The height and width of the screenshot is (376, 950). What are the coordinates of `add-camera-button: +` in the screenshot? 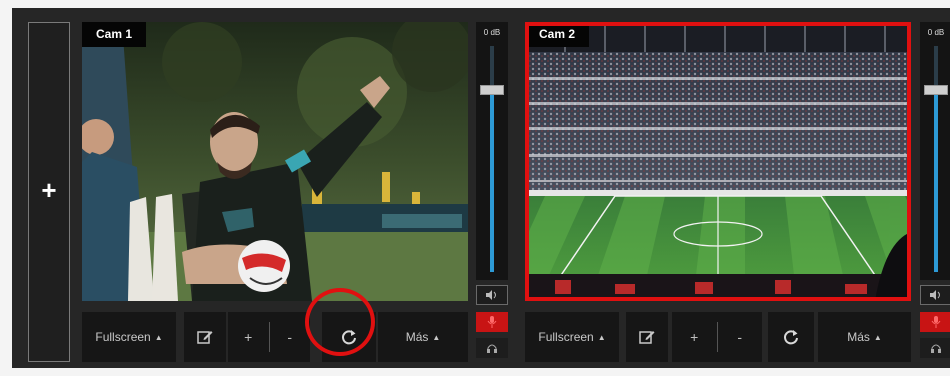 It's located at (49, 192).